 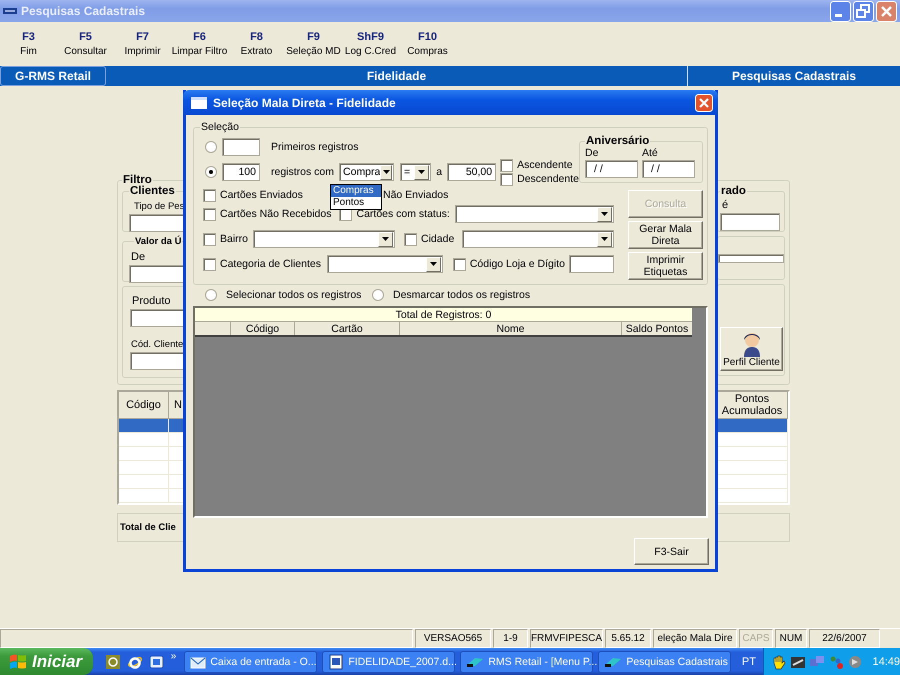 I want to click on window-title: Pesquisas Cadastrais, so click(x=83, y=11).